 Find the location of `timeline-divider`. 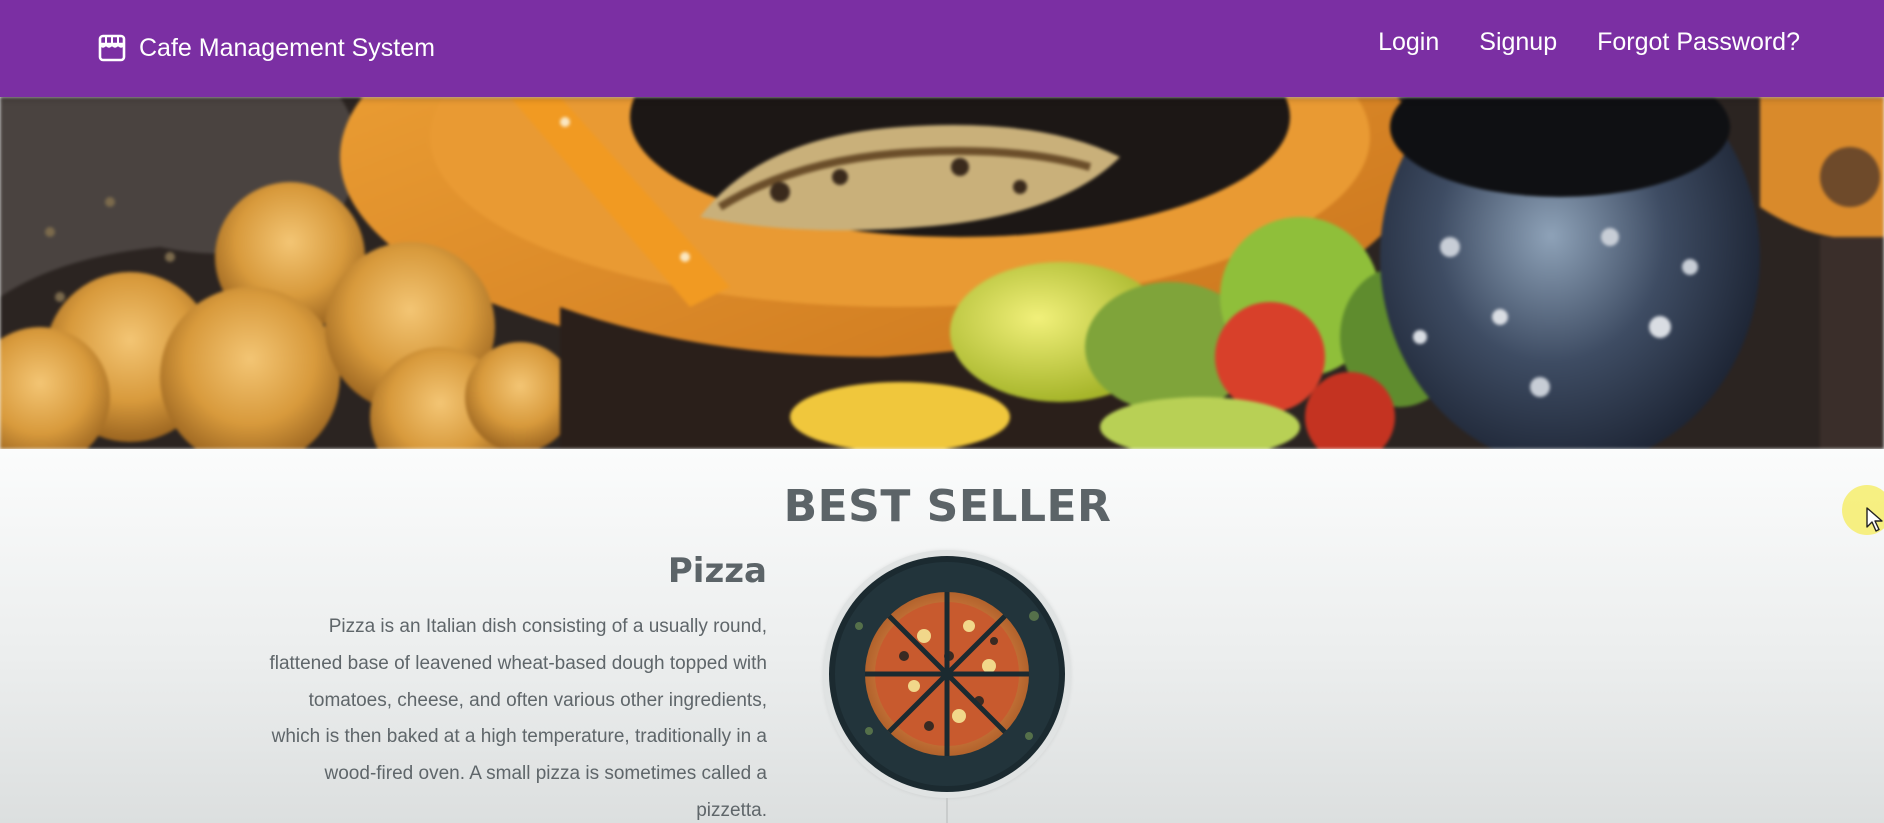

timeline-divider is located at coordinates (947, 810).